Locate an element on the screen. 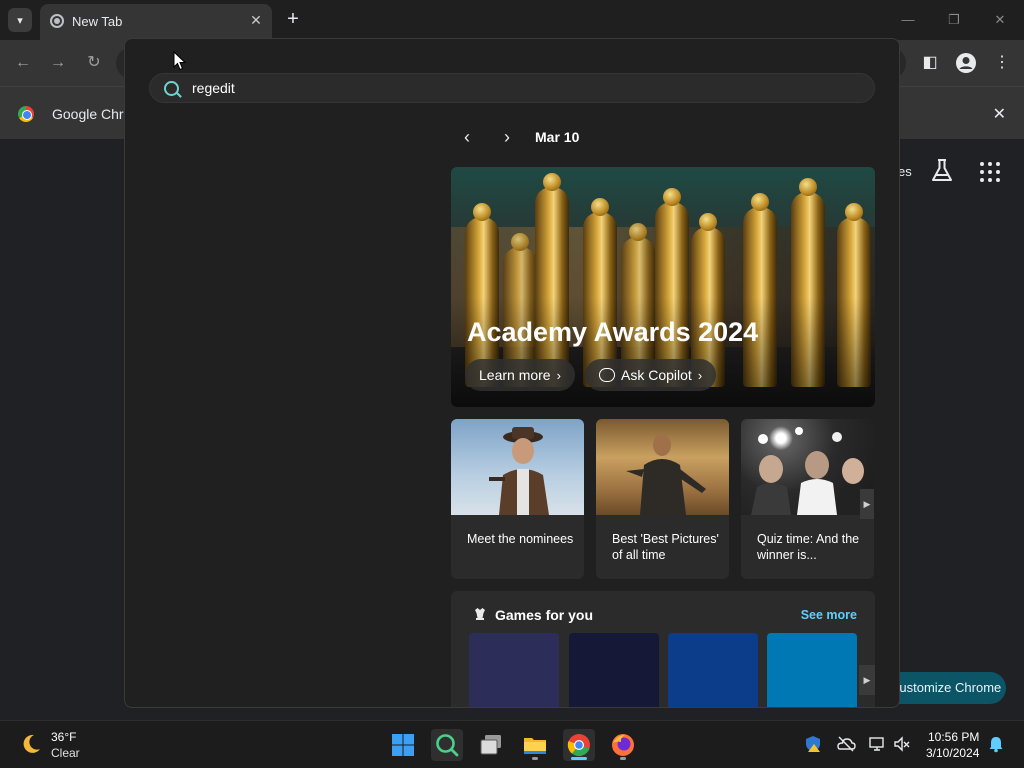 The width and height of the screenshot is (1024, 768). minimize-icon: — is located at coordinates (908, 20).